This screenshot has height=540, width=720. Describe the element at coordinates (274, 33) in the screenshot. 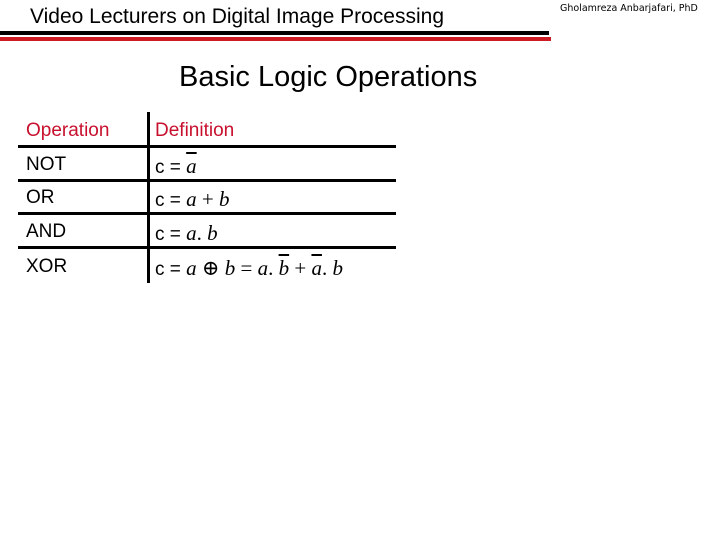

I see `header-rule-black` at that location.